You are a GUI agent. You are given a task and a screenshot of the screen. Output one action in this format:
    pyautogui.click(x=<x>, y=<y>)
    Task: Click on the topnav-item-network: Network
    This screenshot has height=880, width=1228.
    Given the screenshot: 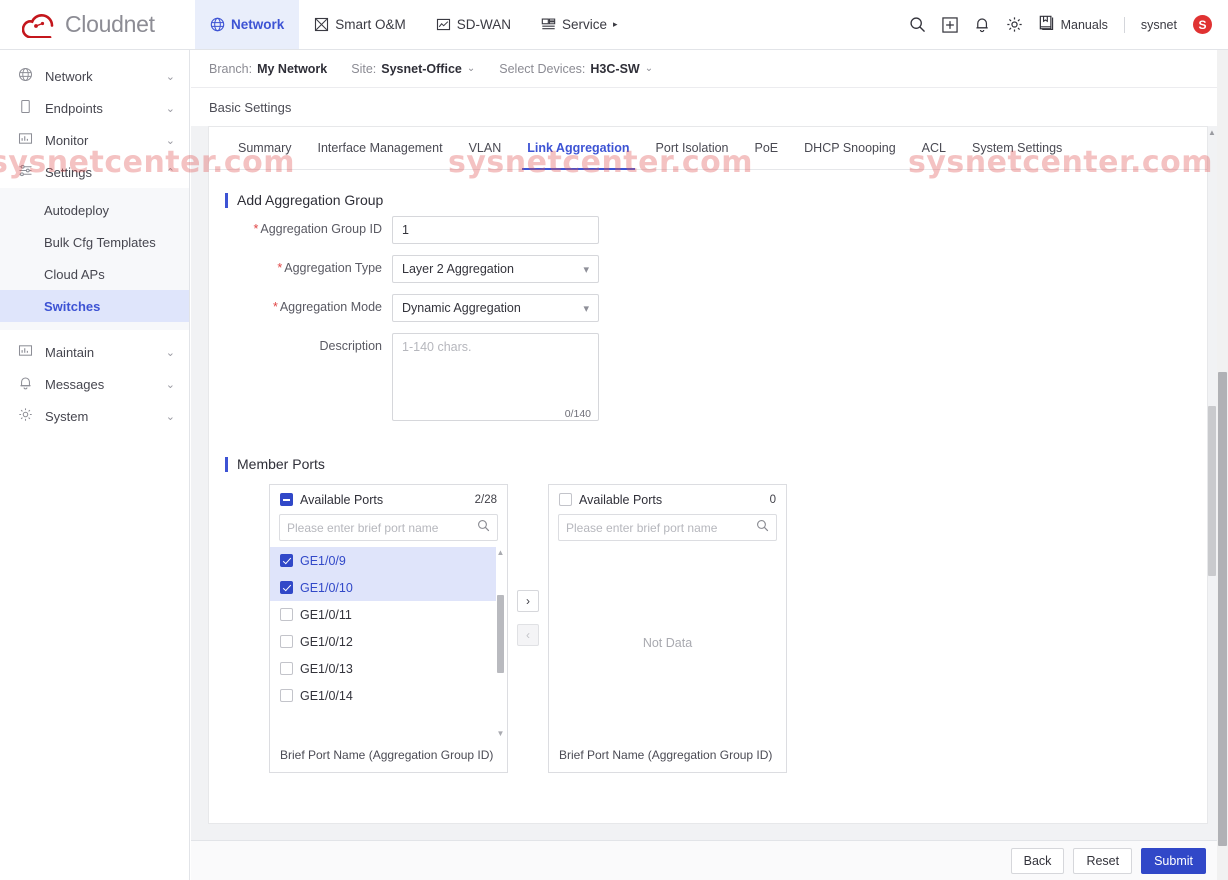 What is the action you would take?
    pyautogui.click(x=247, y=24)
    